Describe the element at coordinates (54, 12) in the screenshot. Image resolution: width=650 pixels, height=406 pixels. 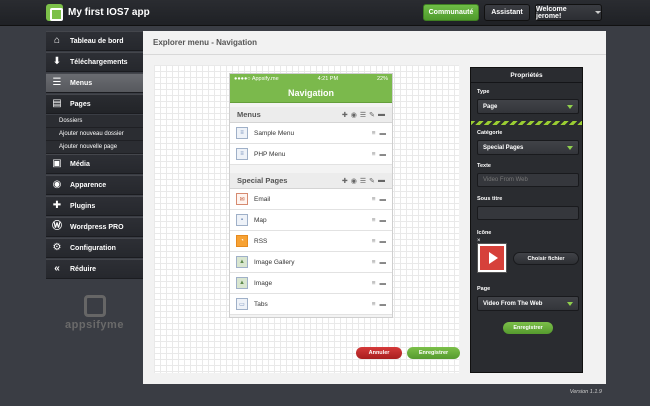
I see `app-logo-icon` at that location.